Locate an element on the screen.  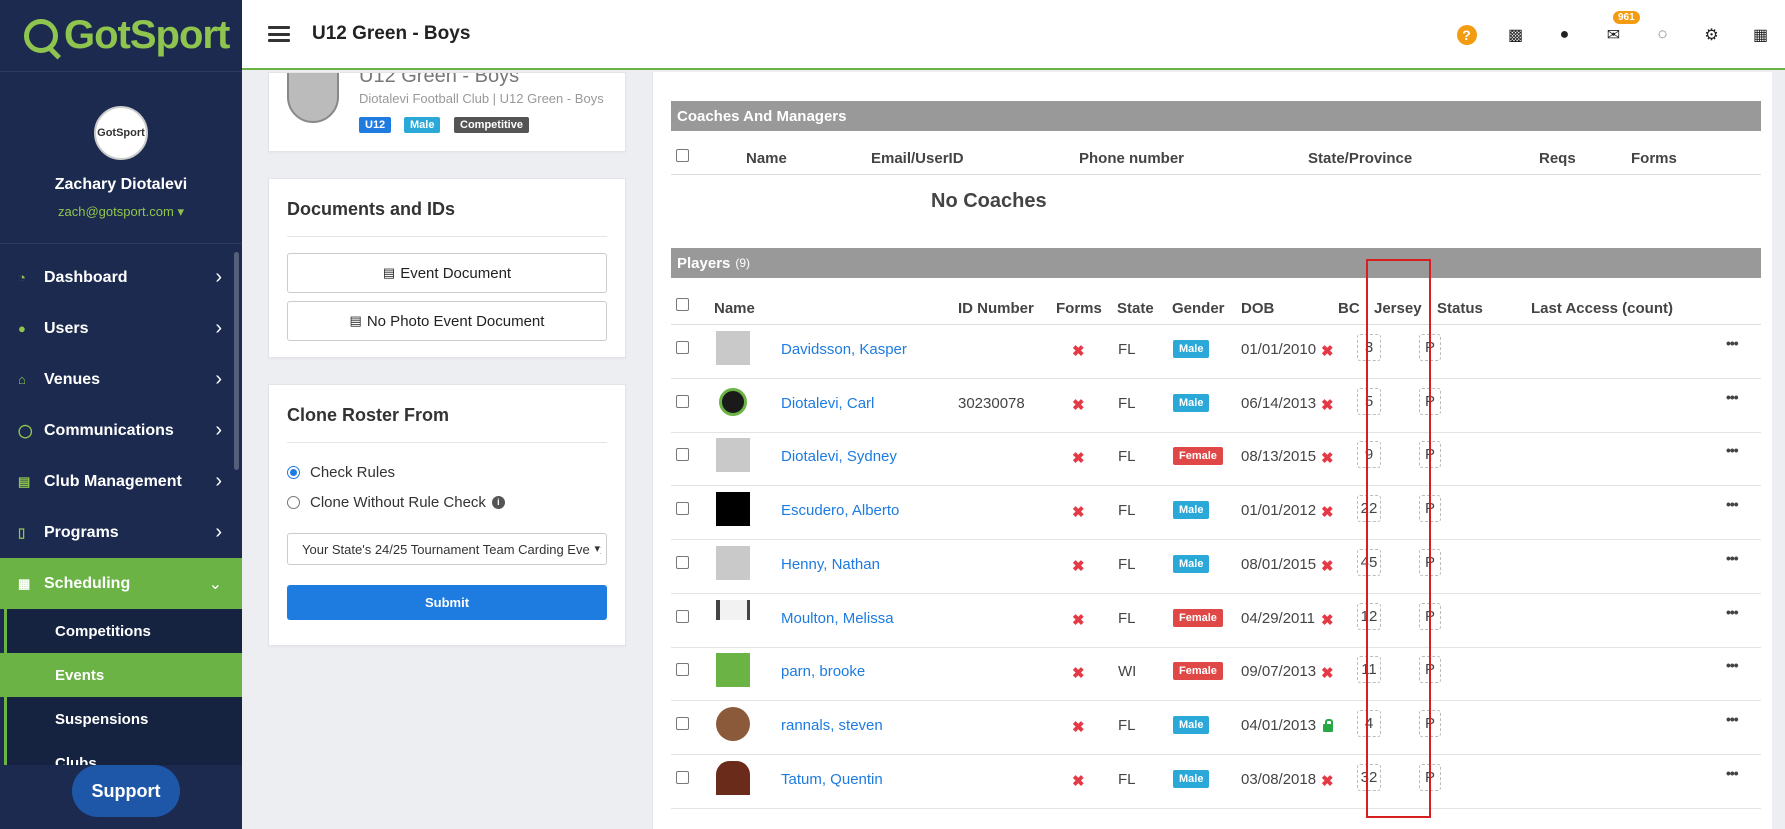
sidebar-item-club-management: ▤ Club Management › is located at coordinates (121, 481).